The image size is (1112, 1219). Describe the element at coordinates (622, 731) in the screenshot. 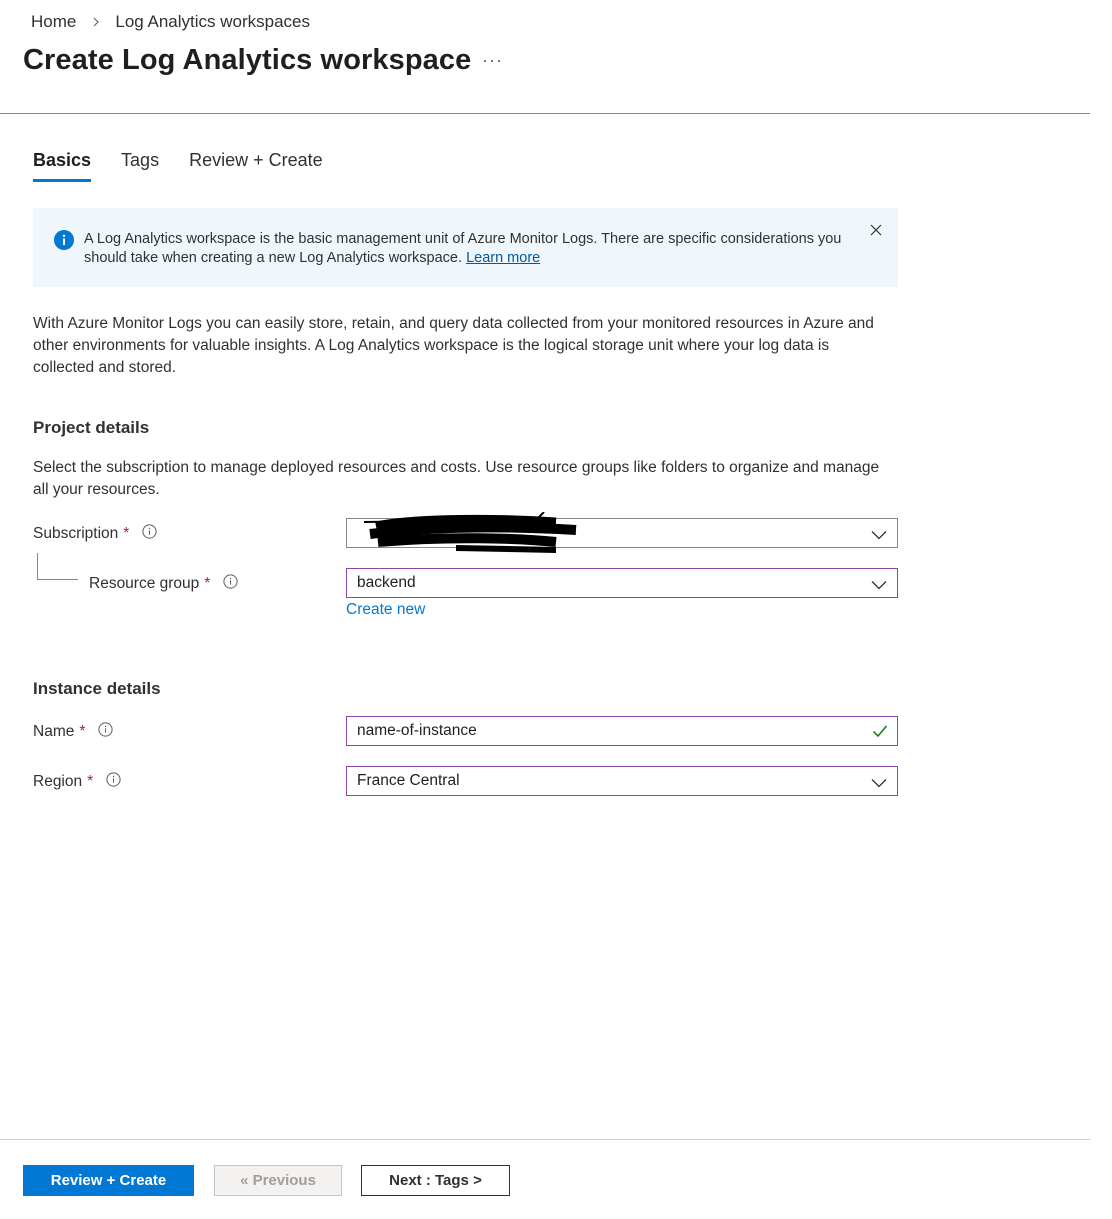

I see `name-input: name-of-instance` at that location.